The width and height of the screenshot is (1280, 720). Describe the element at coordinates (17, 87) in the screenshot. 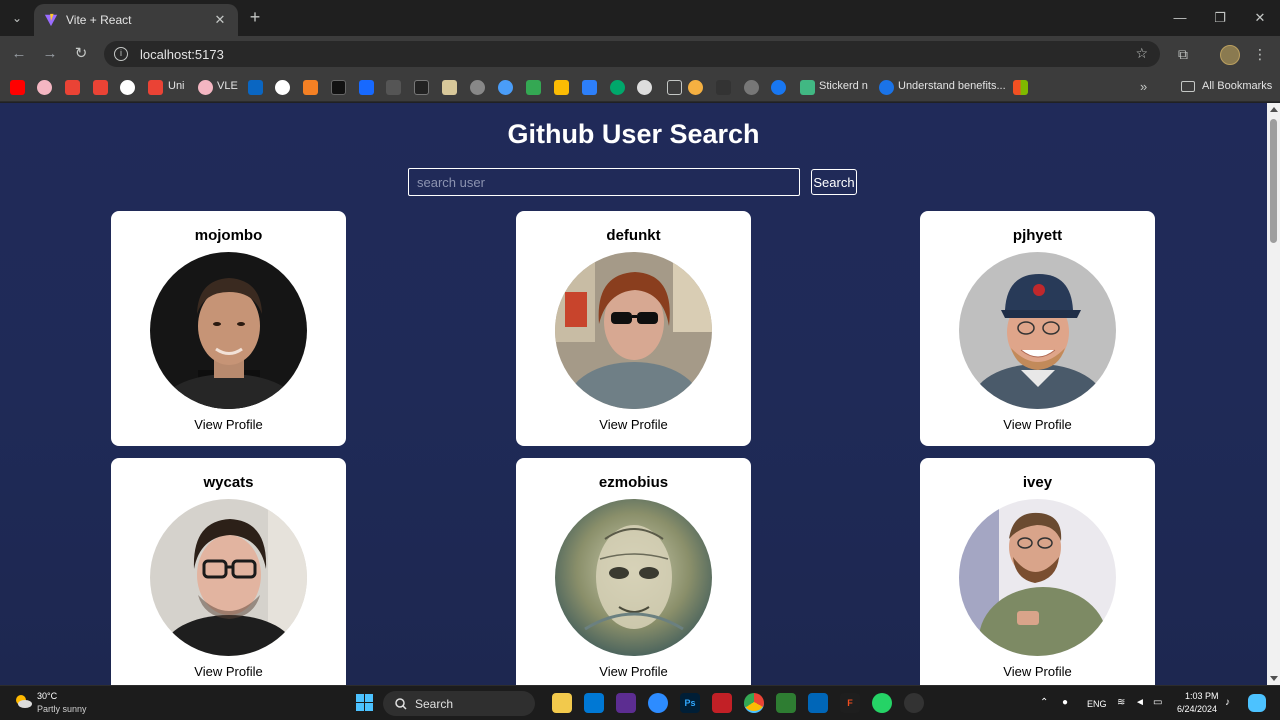

I see `youtube-icon` at that location.